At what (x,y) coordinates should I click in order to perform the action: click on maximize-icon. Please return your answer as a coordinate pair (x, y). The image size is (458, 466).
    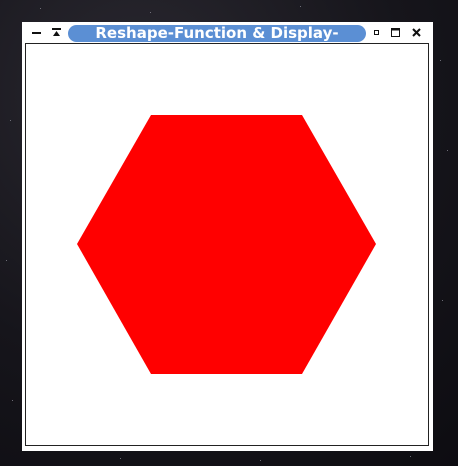
    Looking at the image, I should click on (395, 32).